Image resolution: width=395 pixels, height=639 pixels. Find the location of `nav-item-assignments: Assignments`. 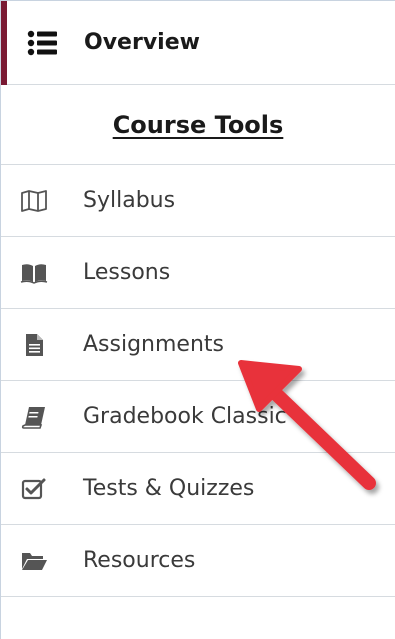

nav-item-assignments: Assignments is located at coordinates (198, 345).